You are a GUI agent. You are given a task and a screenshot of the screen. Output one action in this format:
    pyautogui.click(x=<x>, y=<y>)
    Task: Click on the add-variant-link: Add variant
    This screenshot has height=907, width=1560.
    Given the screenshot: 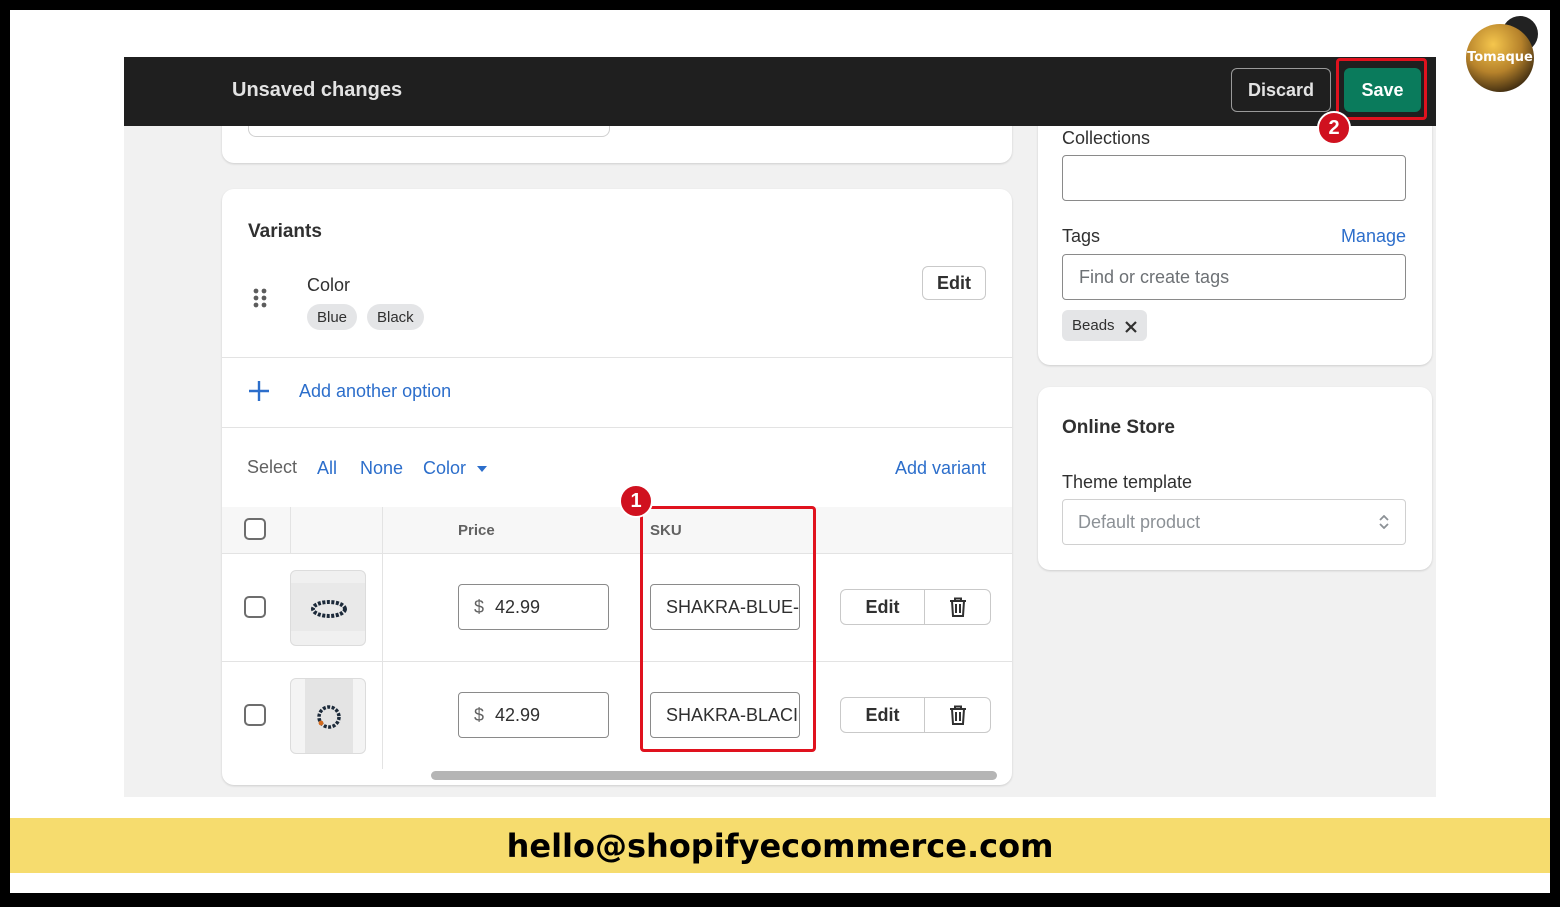 What is the action you would take?
    pyautogui.click(x=940, y=468)
    